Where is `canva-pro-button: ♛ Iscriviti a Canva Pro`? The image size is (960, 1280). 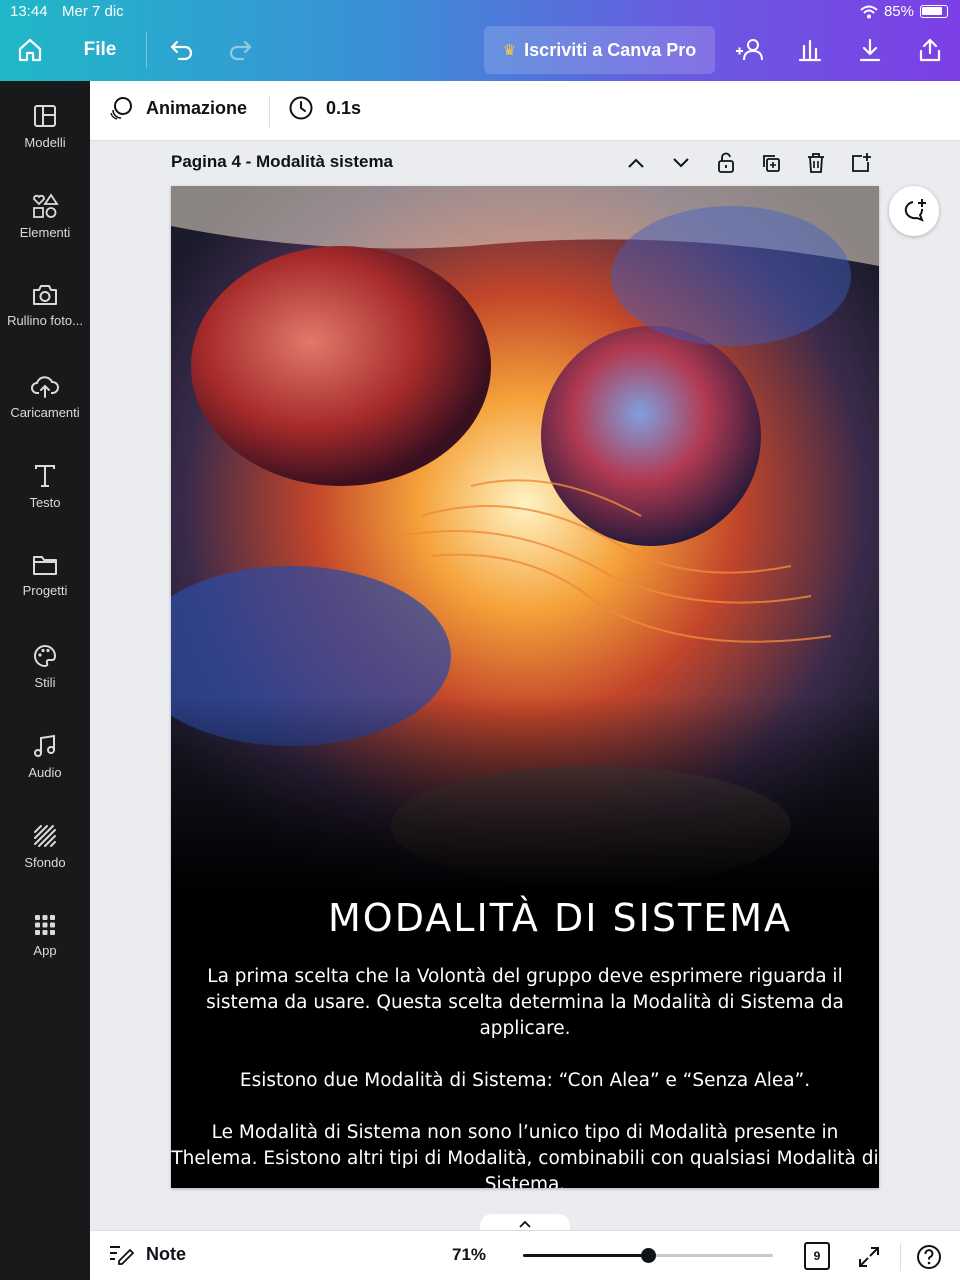 canva-pro-button: ♛ Iscriviti a Canva Pro is located at coordinates (599, 50).